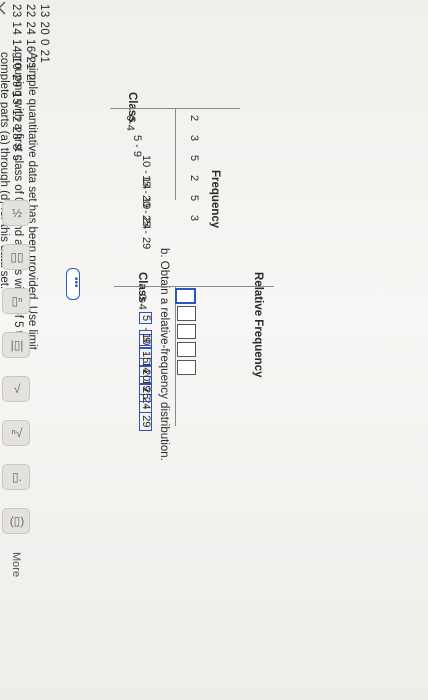 This screenshot has width=428, height=700. What do you see at coordinates (145, 421) in the screenshot?
I see `upper-limit-box: 29` at bounding box center [145, 421].